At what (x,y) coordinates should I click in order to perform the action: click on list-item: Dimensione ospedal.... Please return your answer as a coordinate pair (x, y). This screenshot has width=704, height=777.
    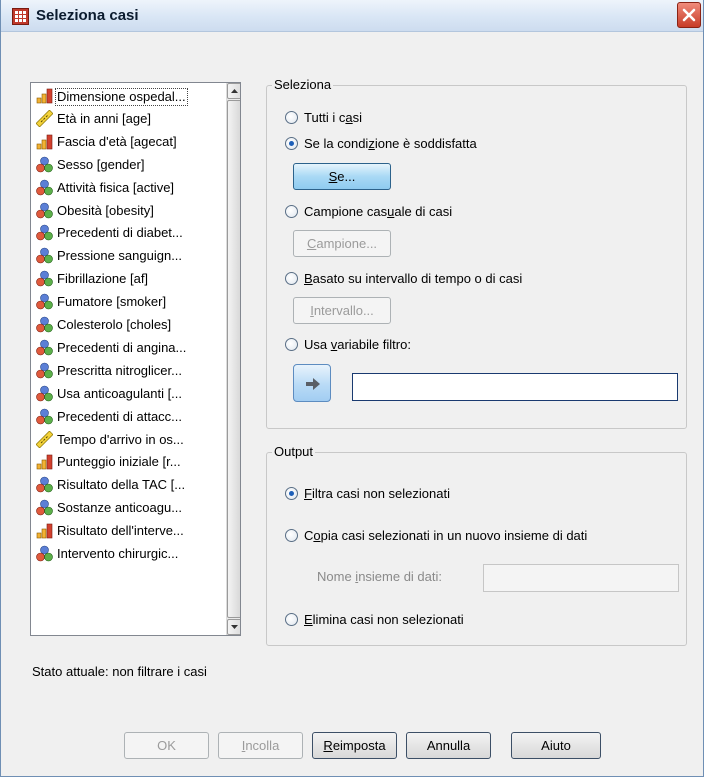
    Looking at the image, I should click on (129, 96).